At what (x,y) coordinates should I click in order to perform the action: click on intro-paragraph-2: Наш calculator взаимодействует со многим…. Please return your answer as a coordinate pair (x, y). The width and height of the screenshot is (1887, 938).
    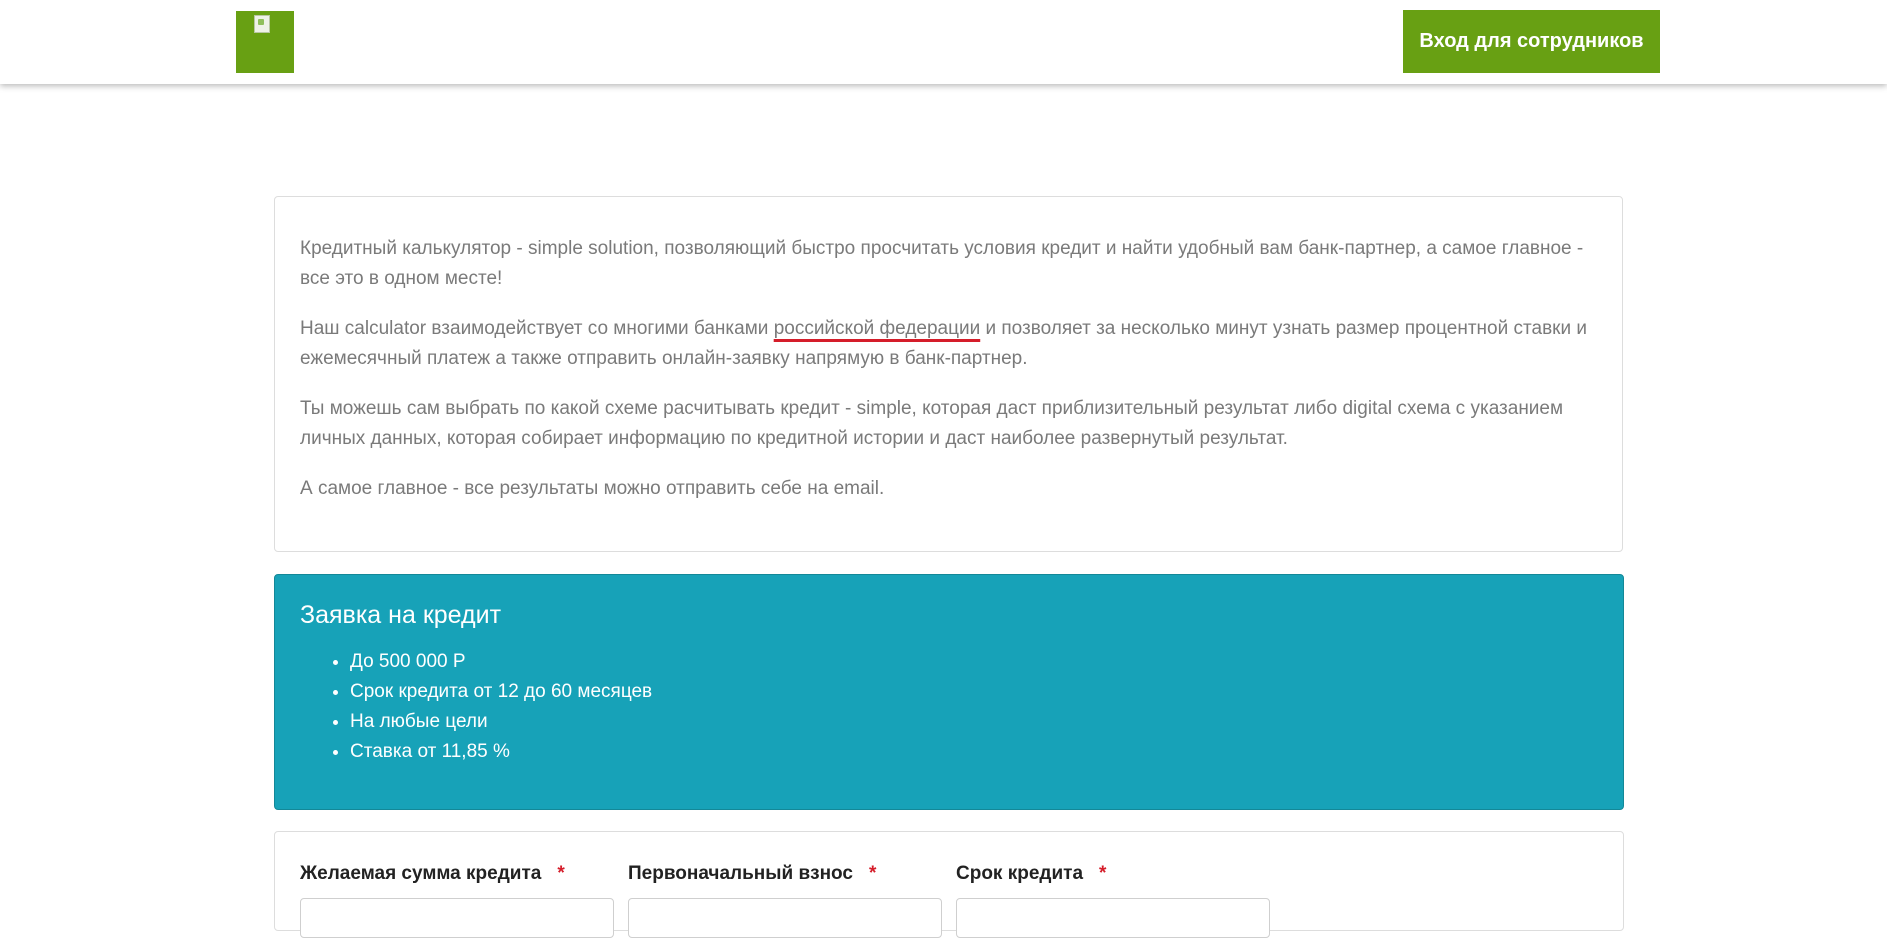
    Looking at the image, I should click on (948, 344).